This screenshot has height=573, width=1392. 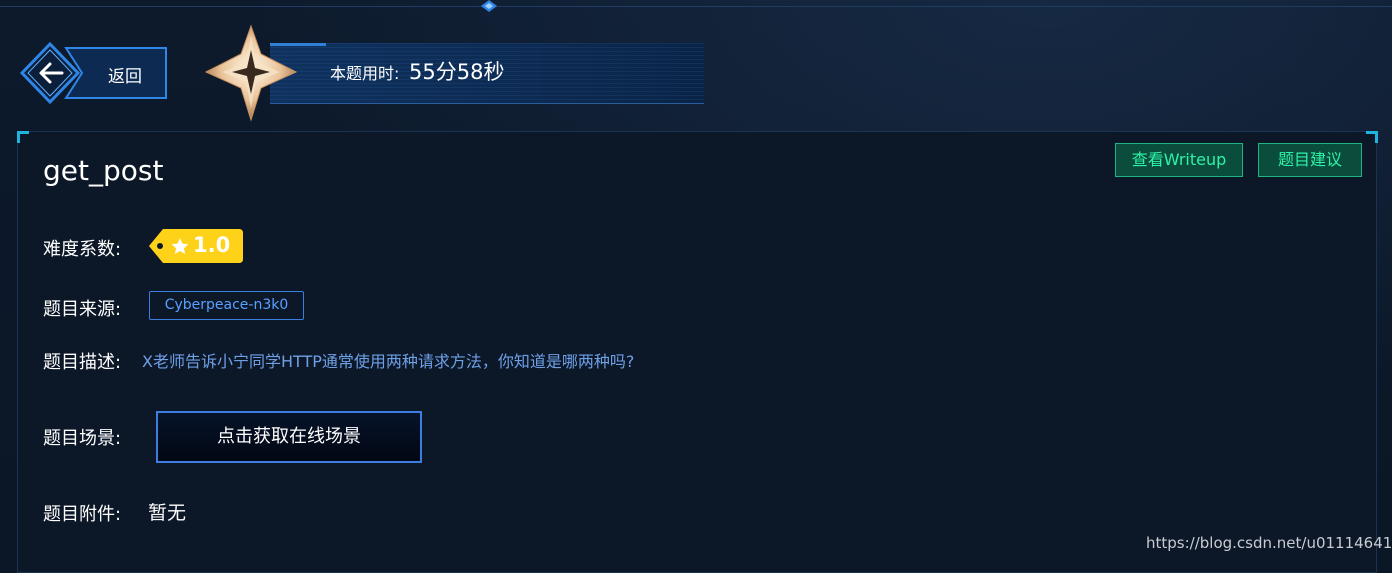 I want to click on top-gem-icon, so click(x=489, y=6).